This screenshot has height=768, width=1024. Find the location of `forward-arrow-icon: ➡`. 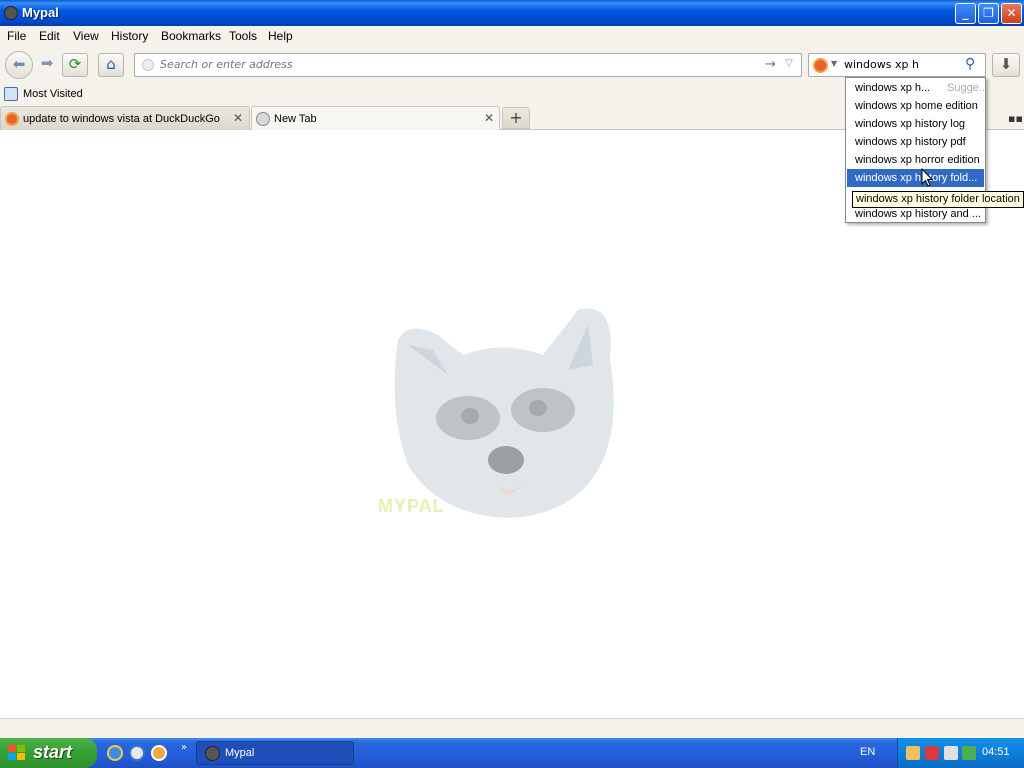

forward-arrow-icon: ➡ is located at coordinates (47, 63).